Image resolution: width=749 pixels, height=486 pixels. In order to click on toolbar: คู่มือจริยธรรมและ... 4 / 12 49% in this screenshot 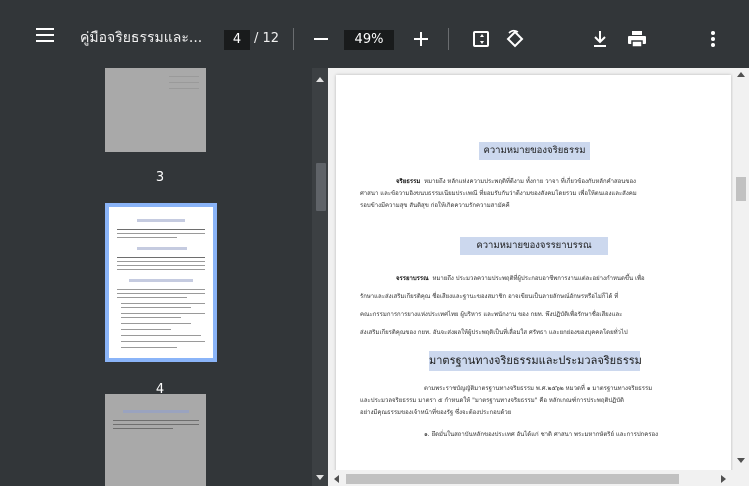, I will do `click(374, 34)`.